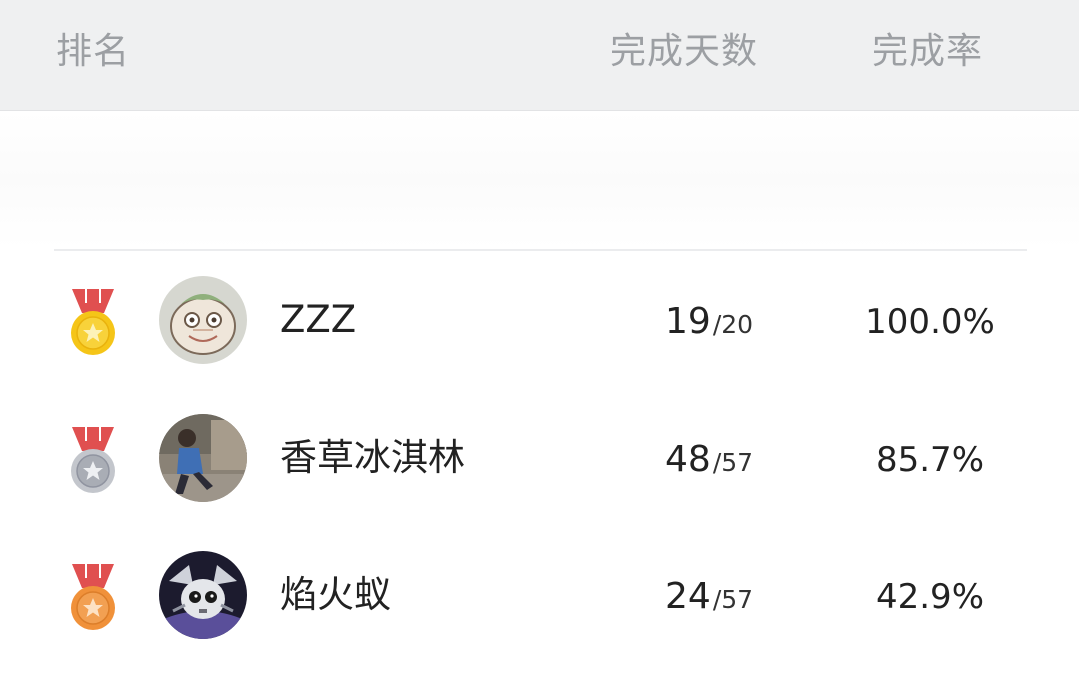  I want to click on user-name: 香草冰淇林, so click(372, 457).